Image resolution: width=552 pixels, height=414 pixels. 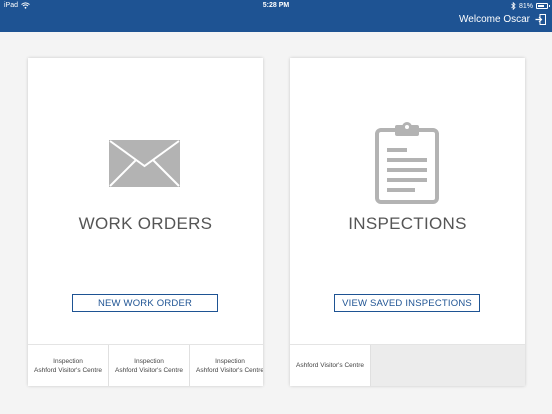 I want to click on inspection-item: Ashford Visitor's Centre, so click(x=330, y=365).